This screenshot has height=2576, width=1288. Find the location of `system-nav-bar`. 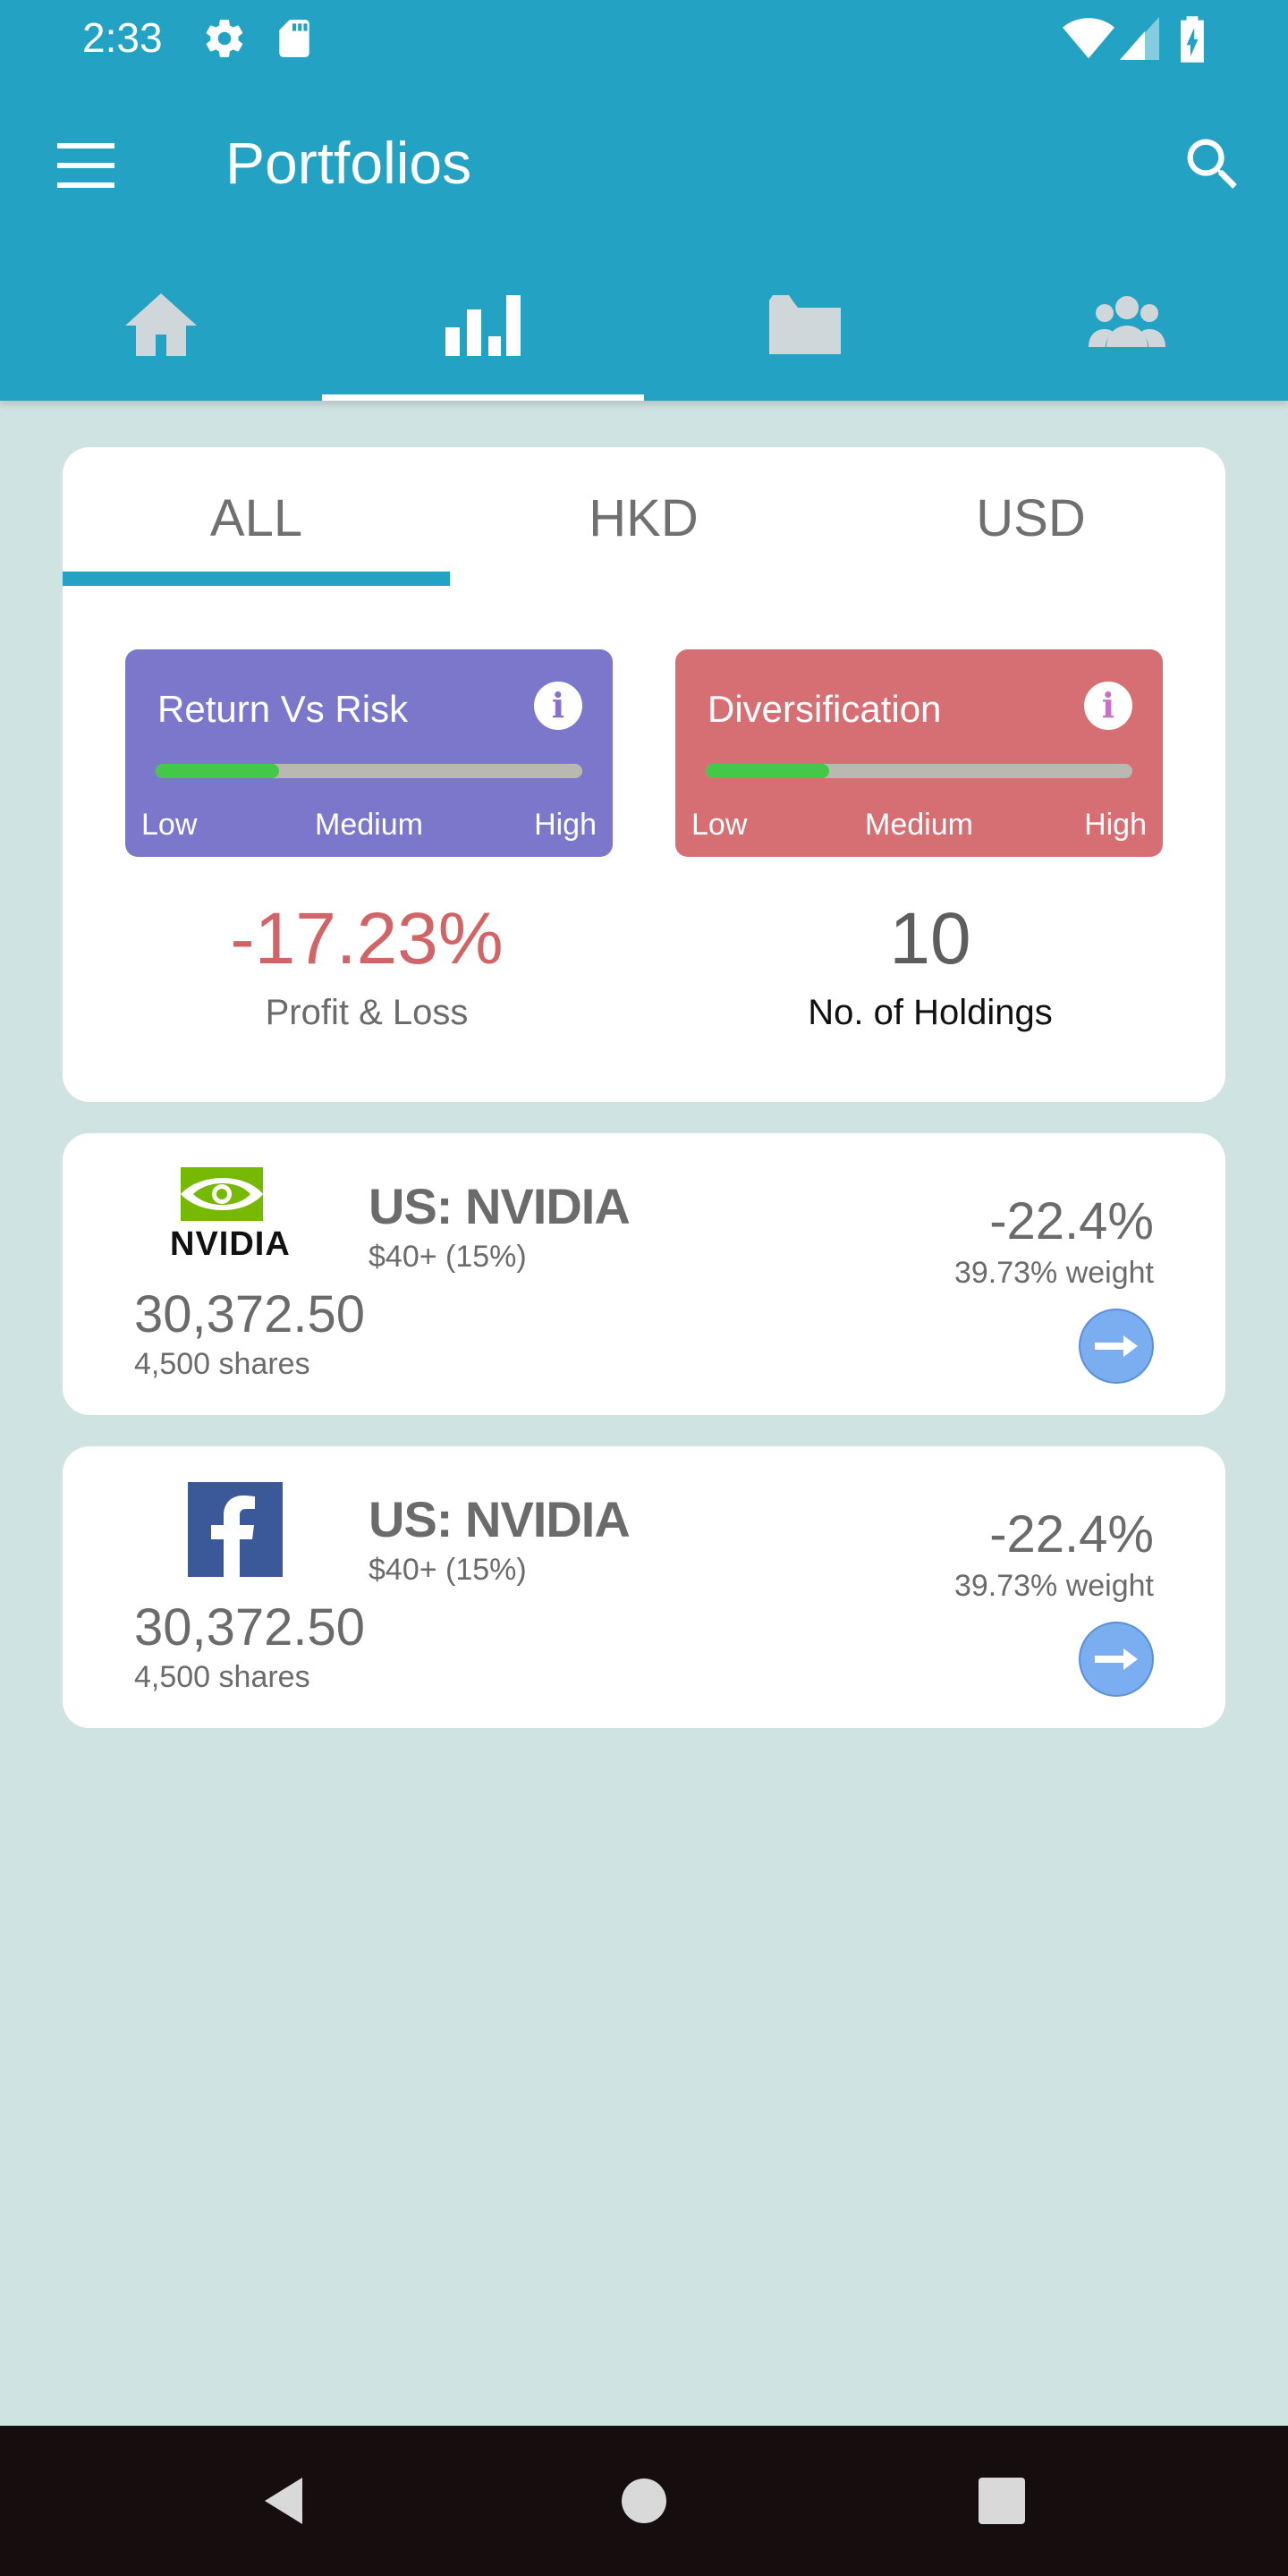

system-nav-bar is located at coordinates (644, 2501).